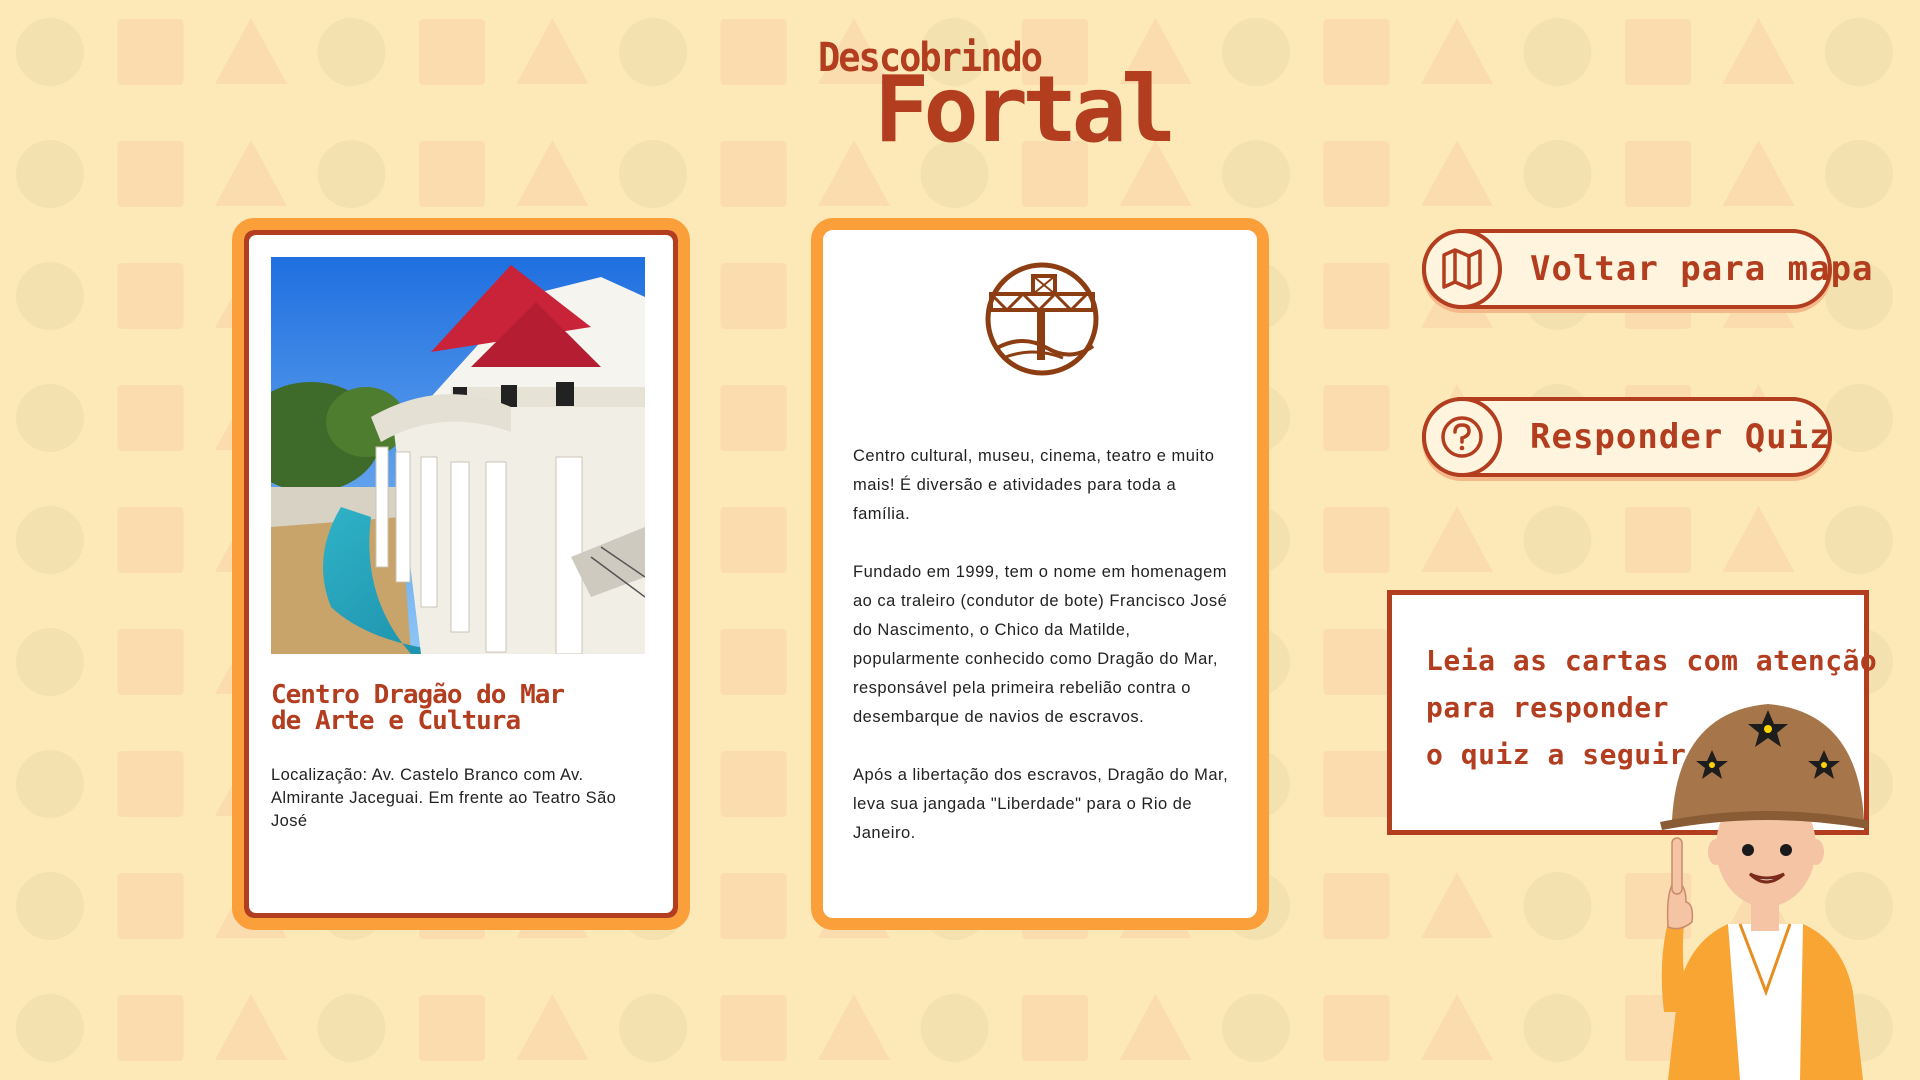 The image size is (1920, 1080). Describe the element at coordinates (418, 695) in the screenshot. I see `place-title-line1: Centro Dragão do Mar` at that location.